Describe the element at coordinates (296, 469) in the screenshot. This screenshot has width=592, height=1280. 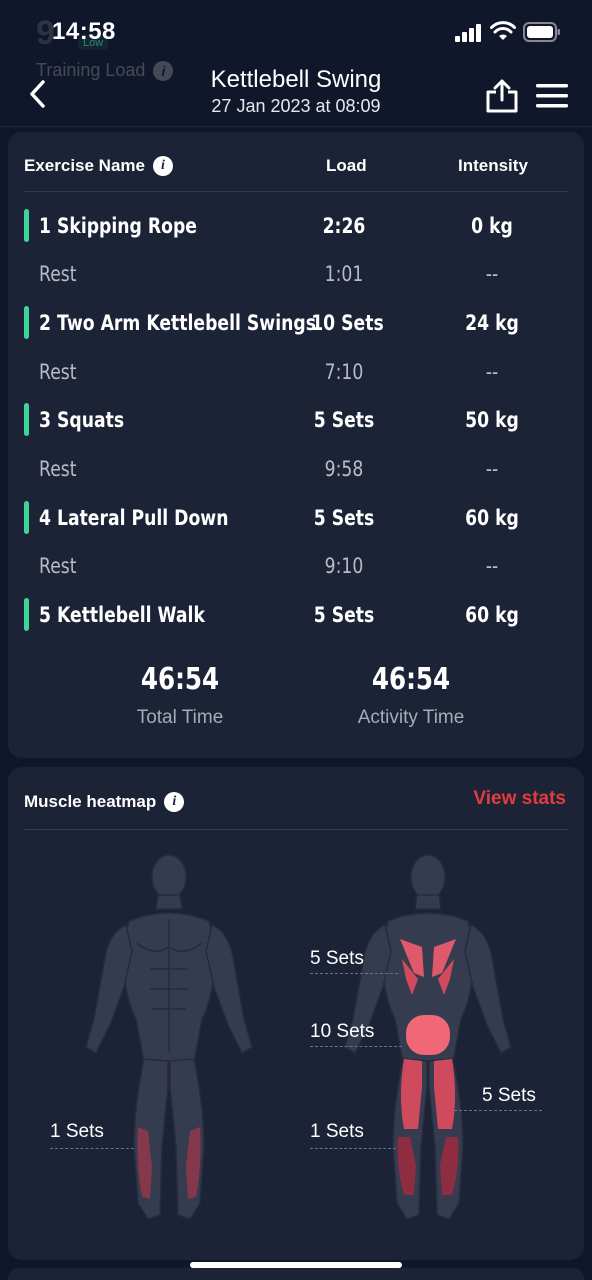
I see `rest-row: Rest 9:58 --` at that location.